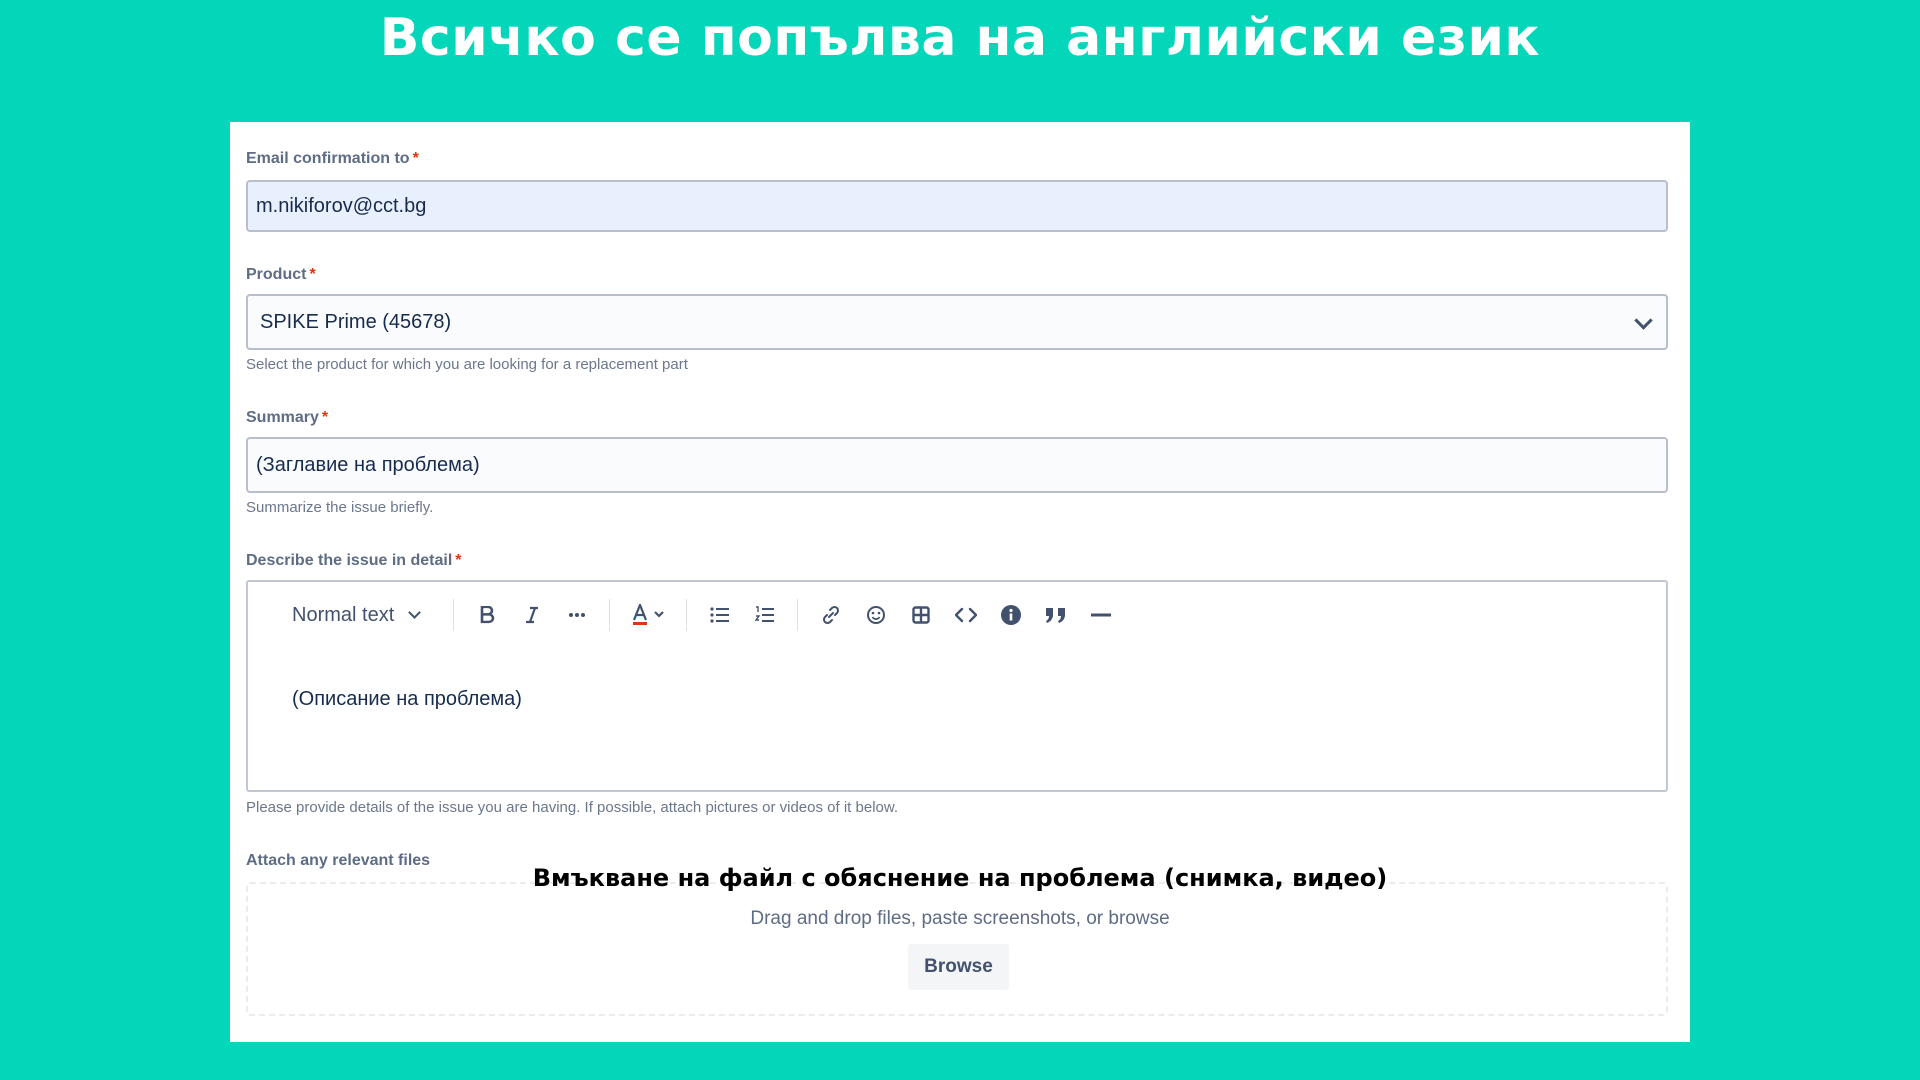 The image size is (1920, 1080). I want to click on email-value: m.nikiforov@cct.bg, so click(341, 205).